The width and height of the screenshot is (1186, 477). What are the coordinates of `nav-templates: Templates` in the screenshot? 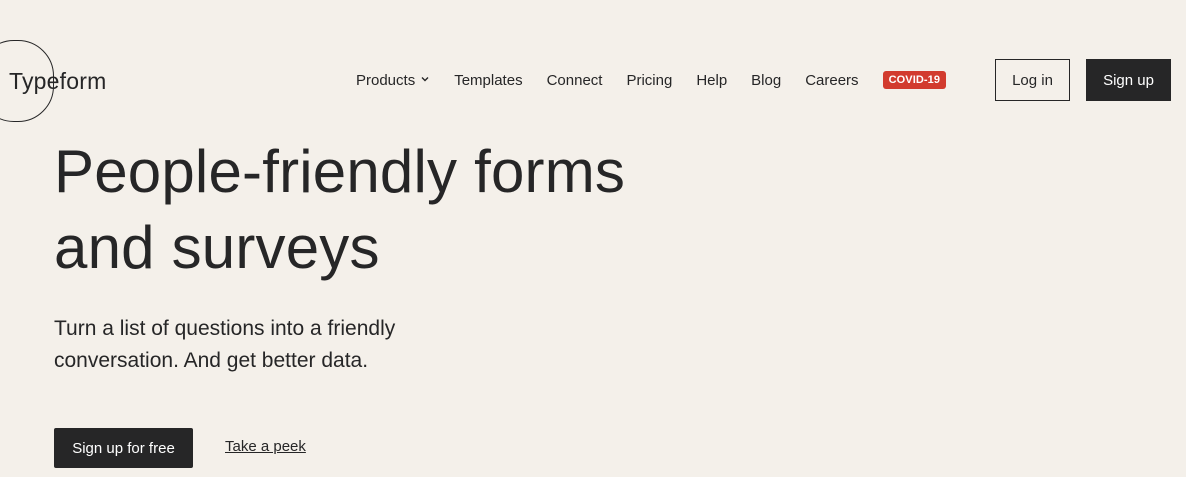 It's located at (488, 80).